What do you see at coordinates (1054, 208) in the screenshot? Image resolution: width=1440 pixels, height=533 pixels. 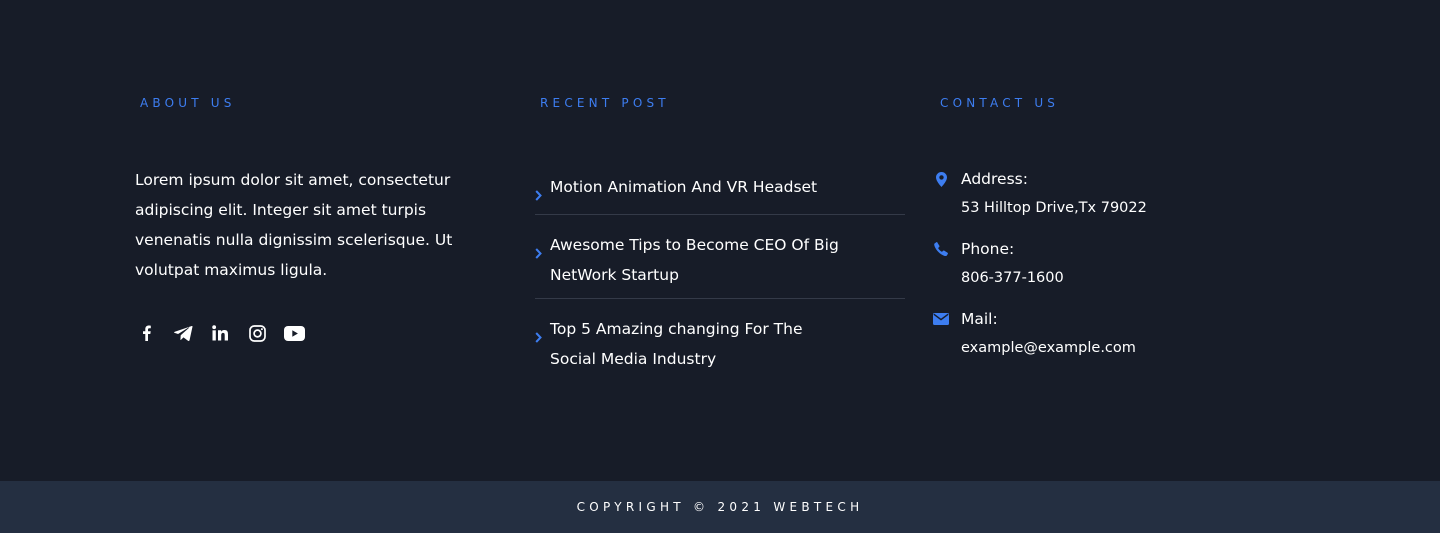 I see `address-value: 53 Hilltop Drive,Tx 79022` at bounding box center [1054, 208].